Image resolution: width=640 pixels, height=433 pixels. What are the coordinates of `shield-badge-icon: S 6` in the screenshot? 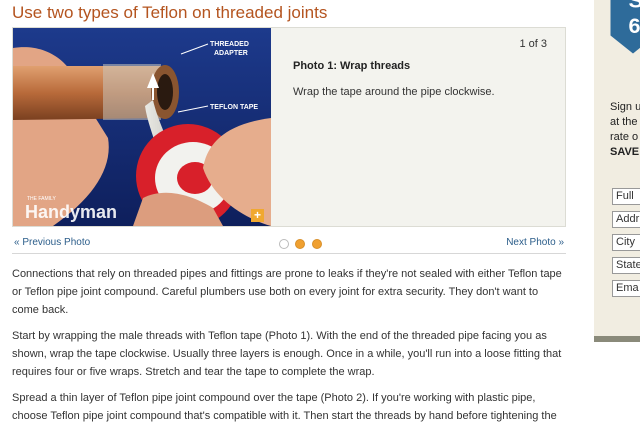 It's located at (624, 29).